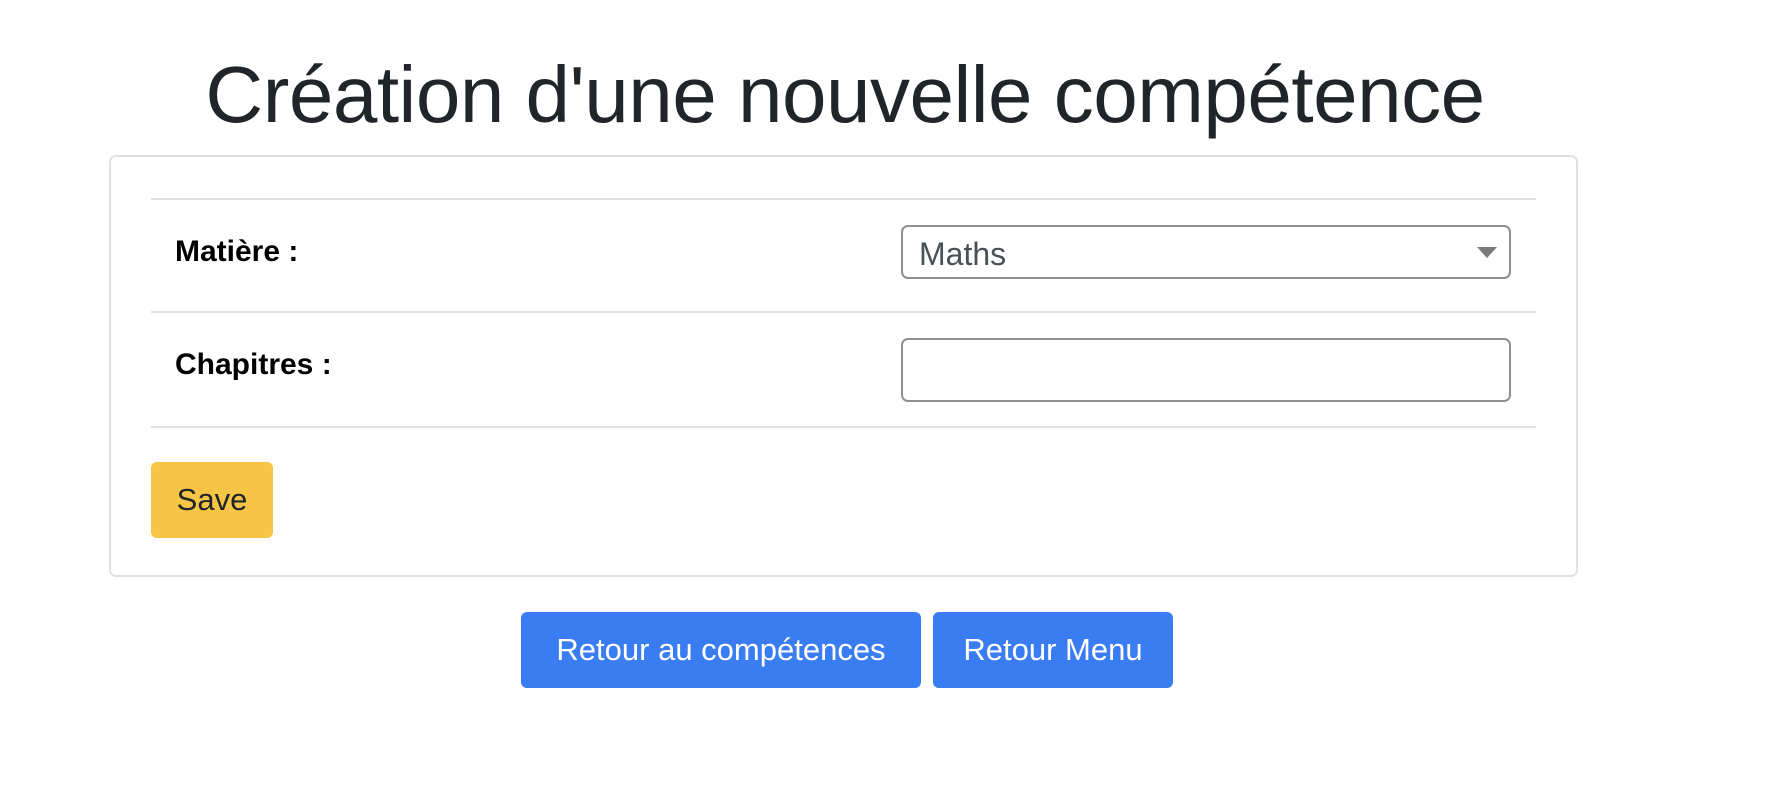  I want to click on back-to-menu-button: Retour Menu, so click(1053, 650).